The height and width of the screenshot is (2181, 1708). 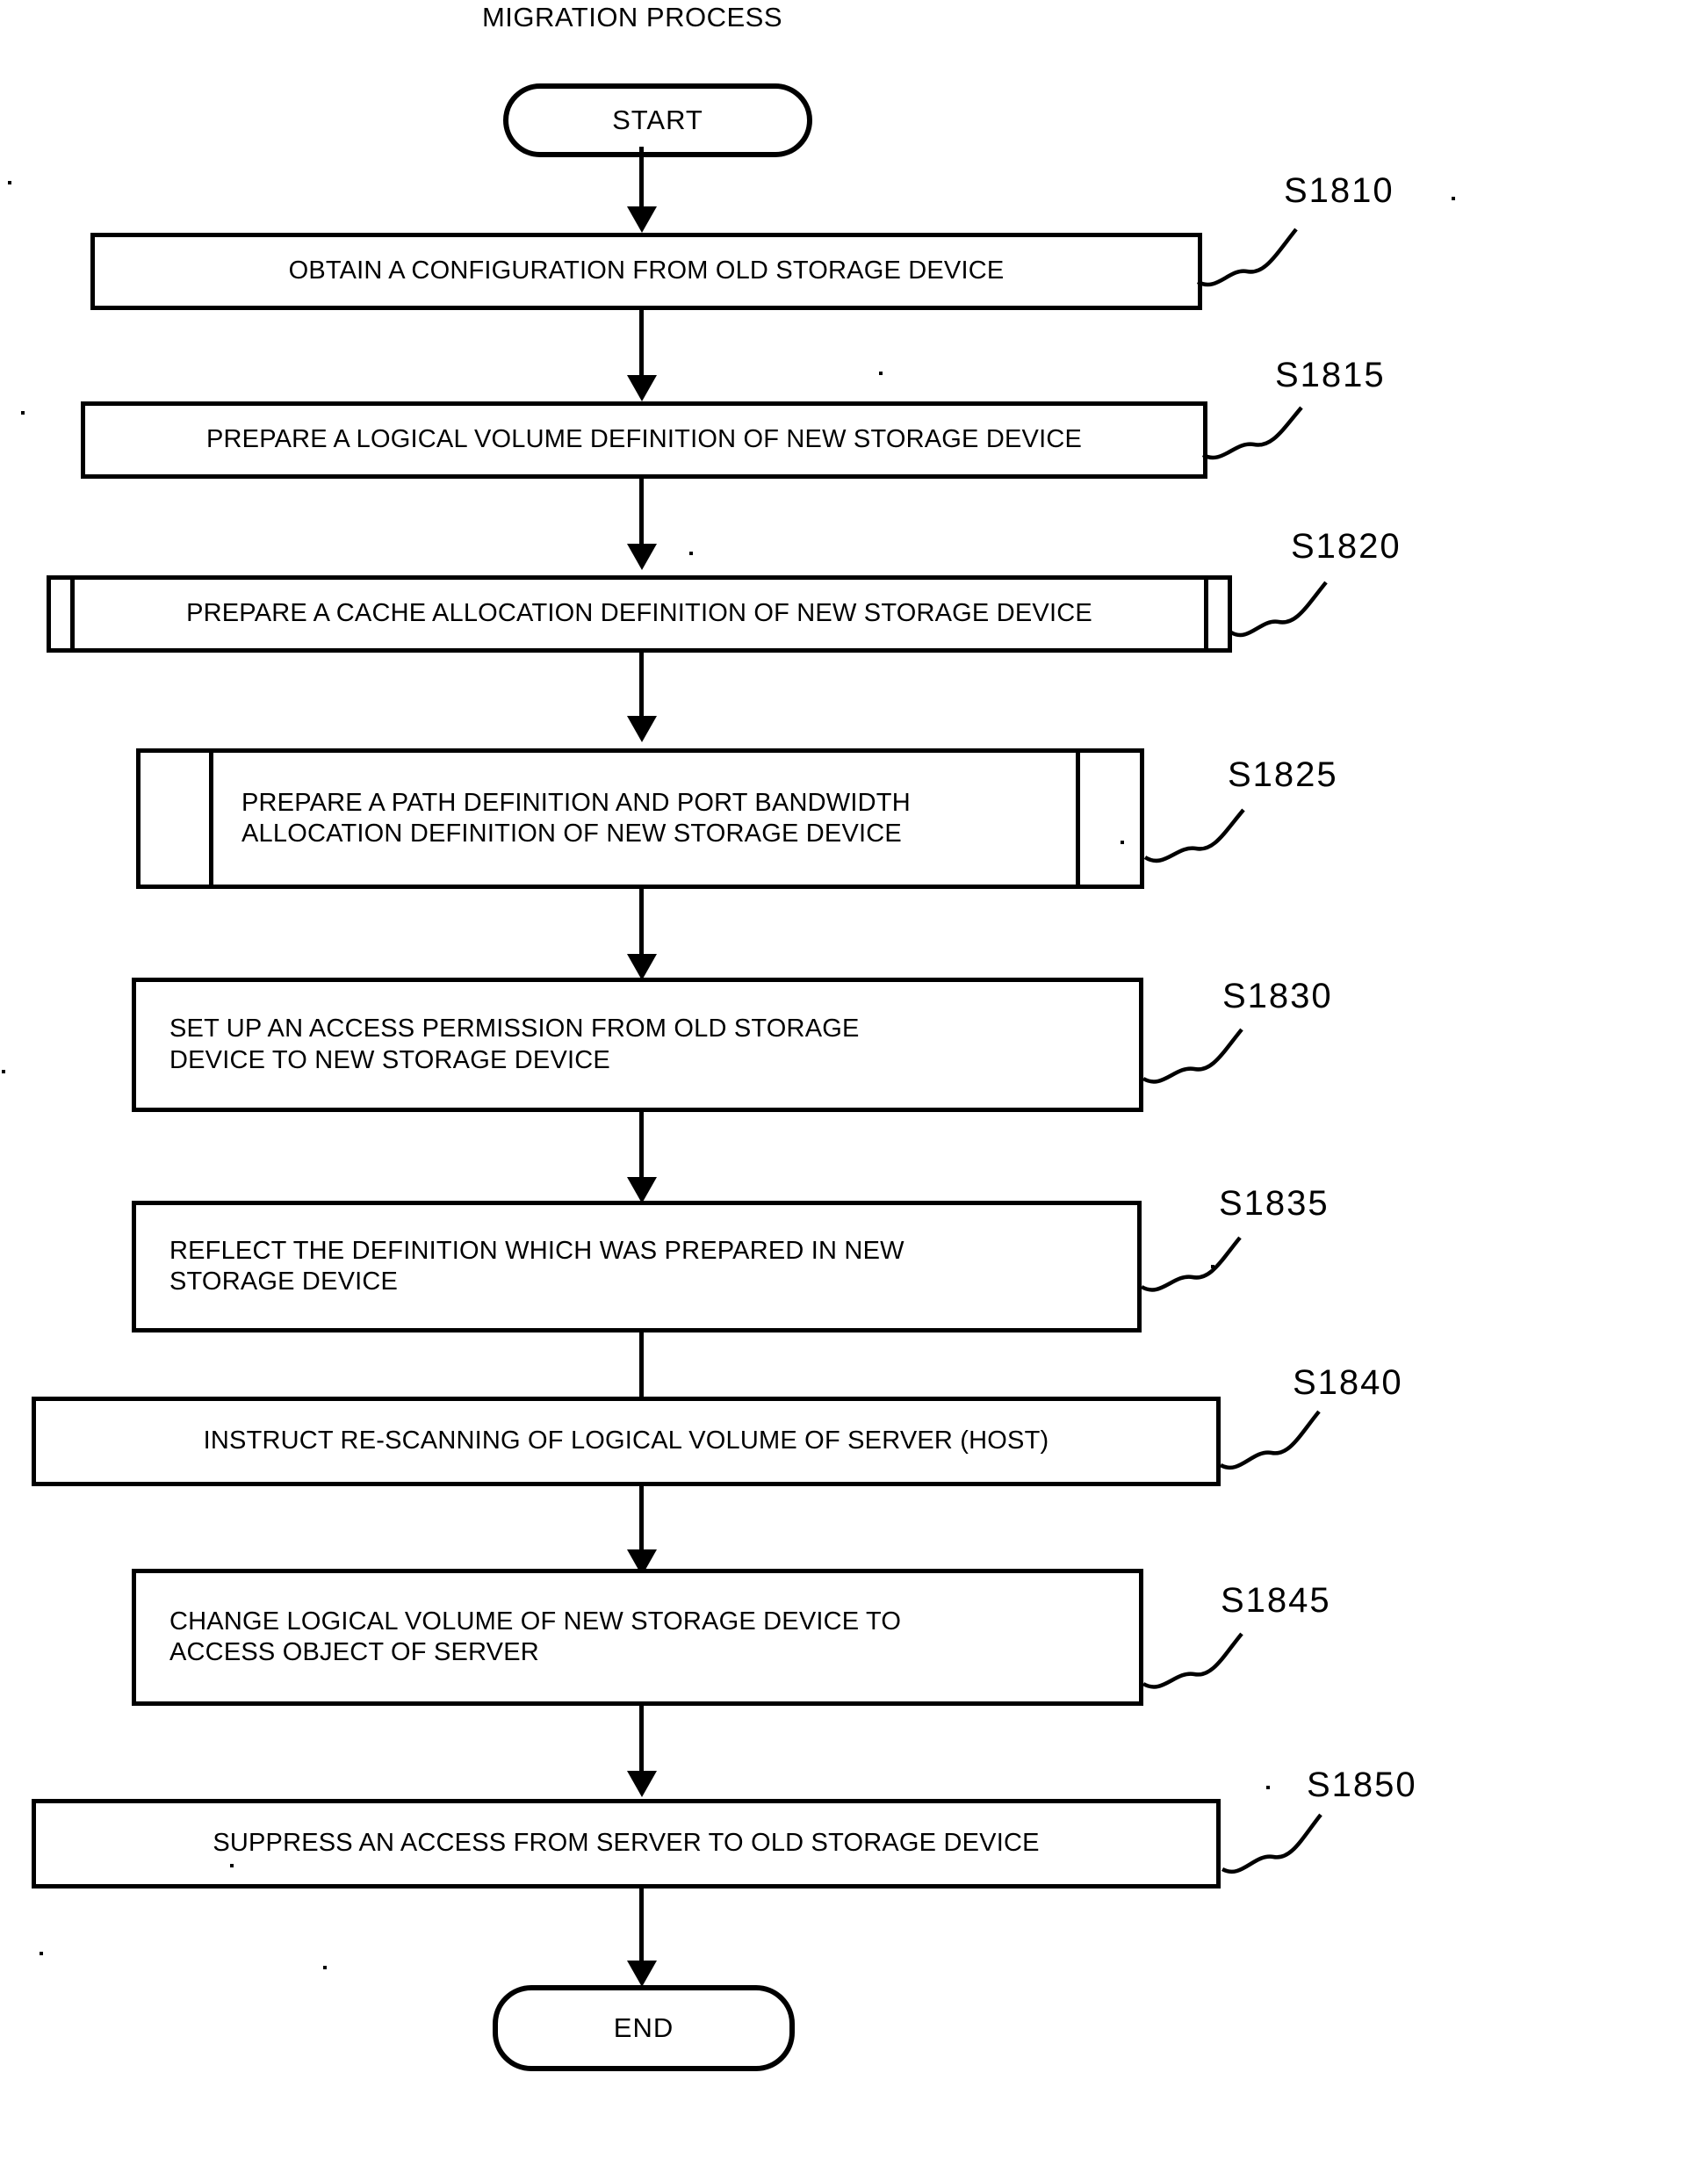 I want to click on figure-title: MIGRATION PROCESS, so click(x=632, y=17).